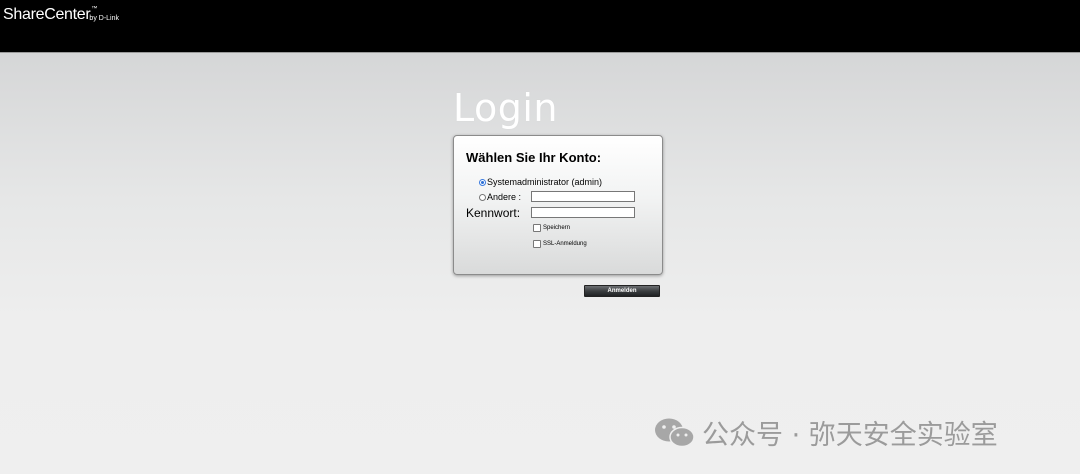 This screenshot has height=474, width=1080. I want to click on wechat-icon, so click(675, 432).